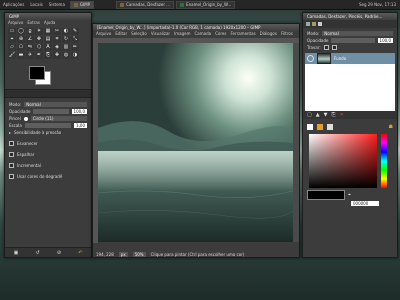  What do you see at coordinates (139, 254) in the screenshot?
I see `zoom-dropdown: 50%` at bounding box center [139, 254].